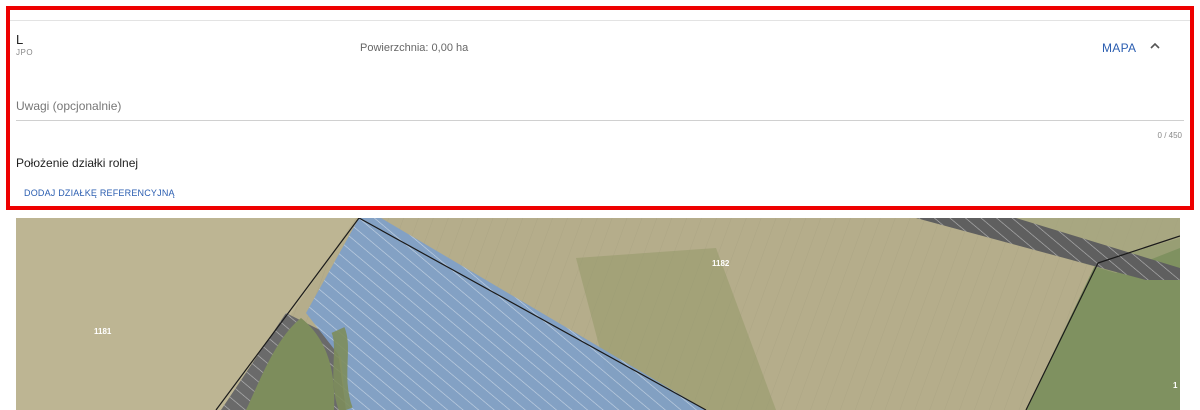 The image size is (1200, 410). Describe the element at coordinates (600, 20) in the screenshot. I see `divider` at that location.